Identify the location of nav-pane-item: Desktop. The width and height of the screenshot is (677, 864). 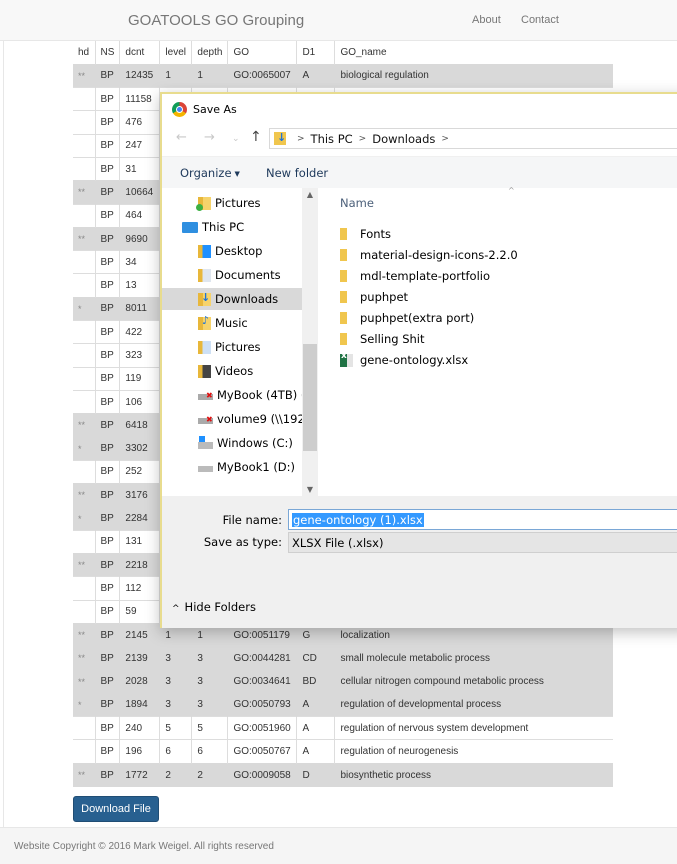
(230, 251).